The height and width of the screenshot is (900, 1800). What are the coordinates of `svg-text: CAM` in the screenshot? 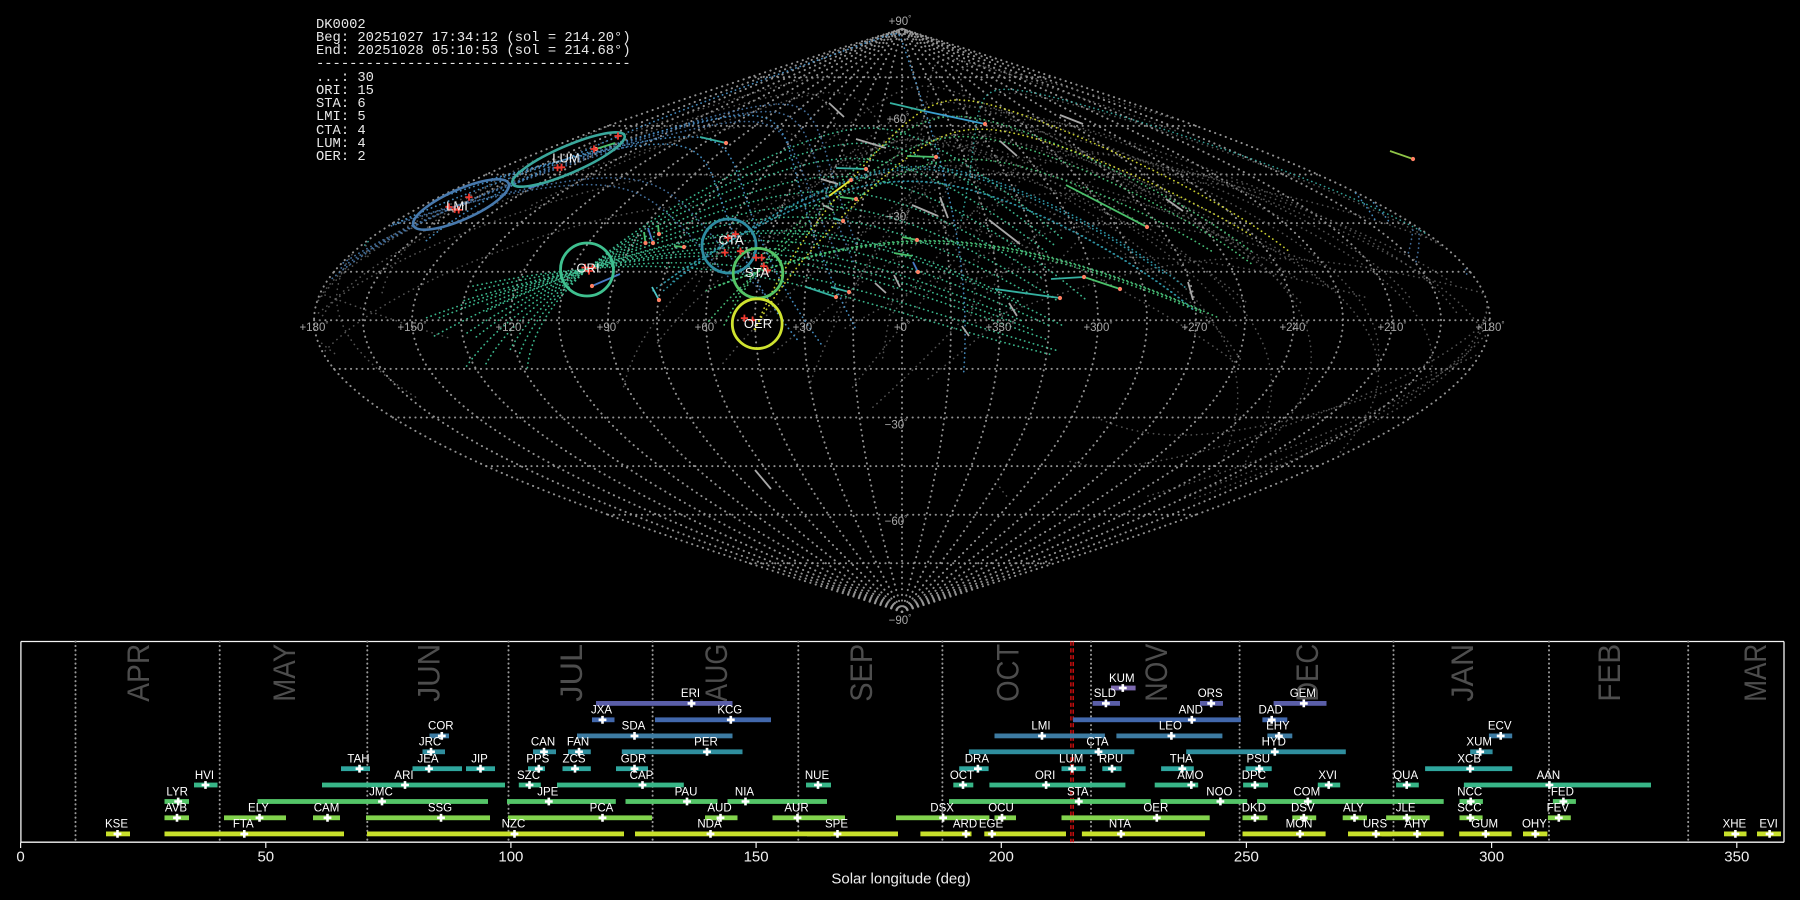 It's located at (327, 809).